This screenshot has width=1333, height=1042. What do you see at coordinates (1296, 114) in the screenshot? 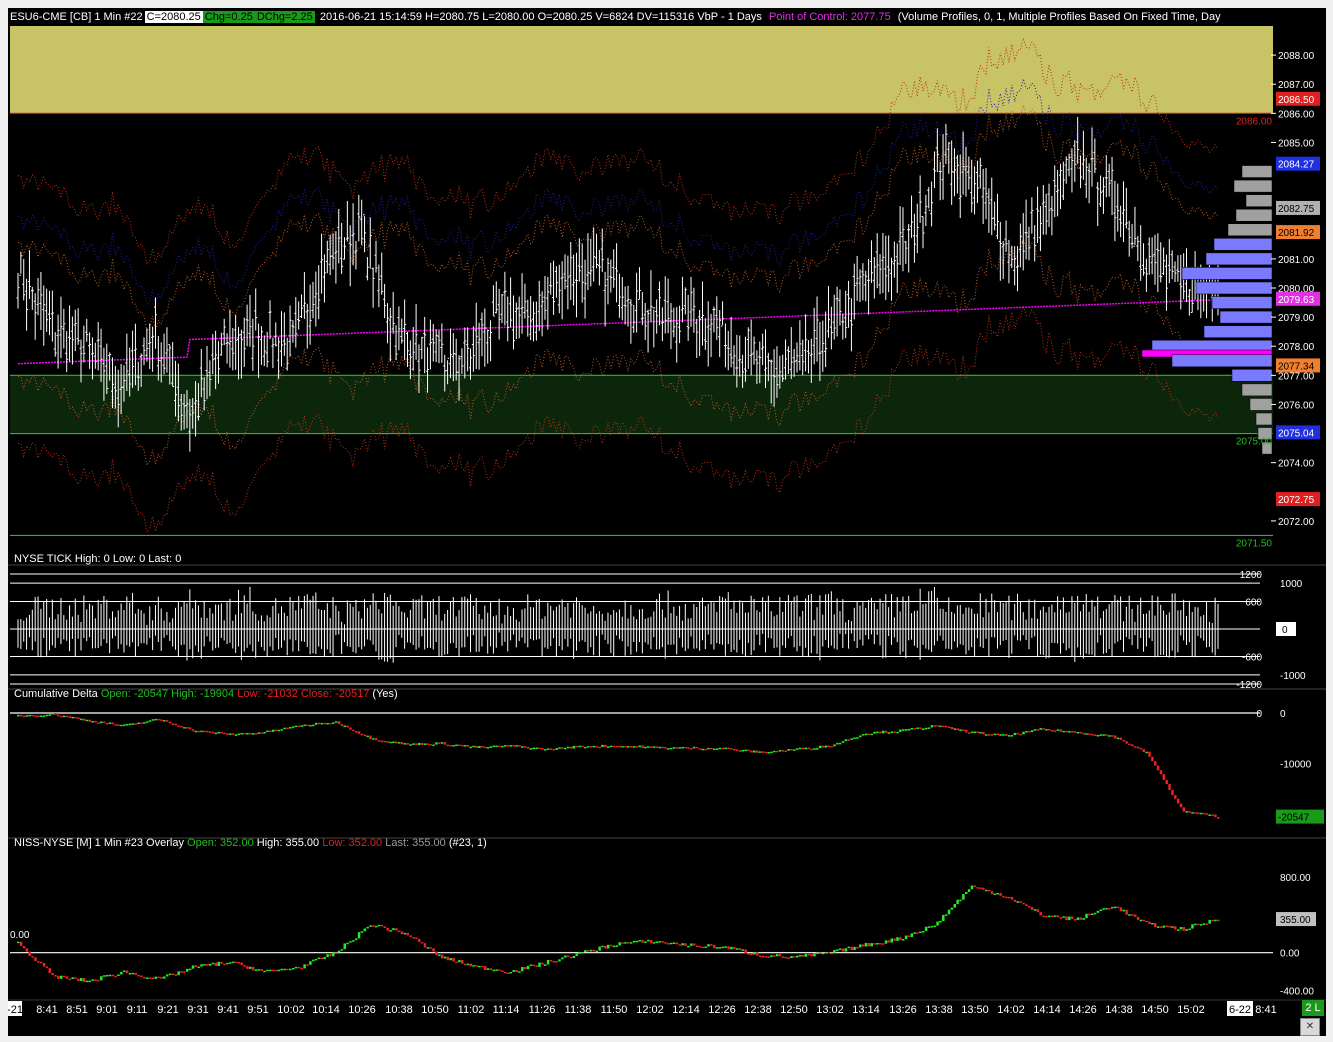
I see `price-tick-label: 2086.00` at bounding box center [1296, 114].